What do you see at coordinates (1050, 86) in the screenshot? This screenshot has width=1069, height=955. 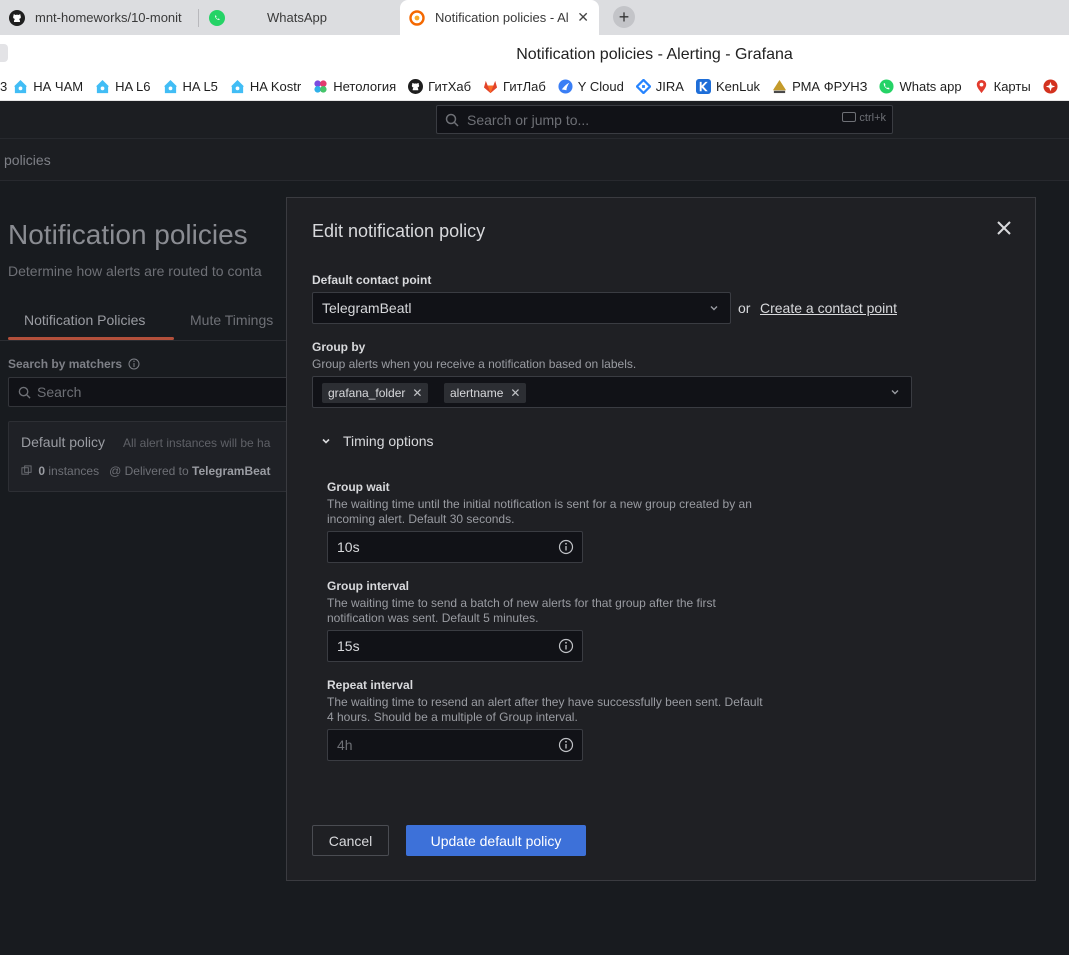 I see `bookmark-app-icon` at bounding box center [1050, 86].